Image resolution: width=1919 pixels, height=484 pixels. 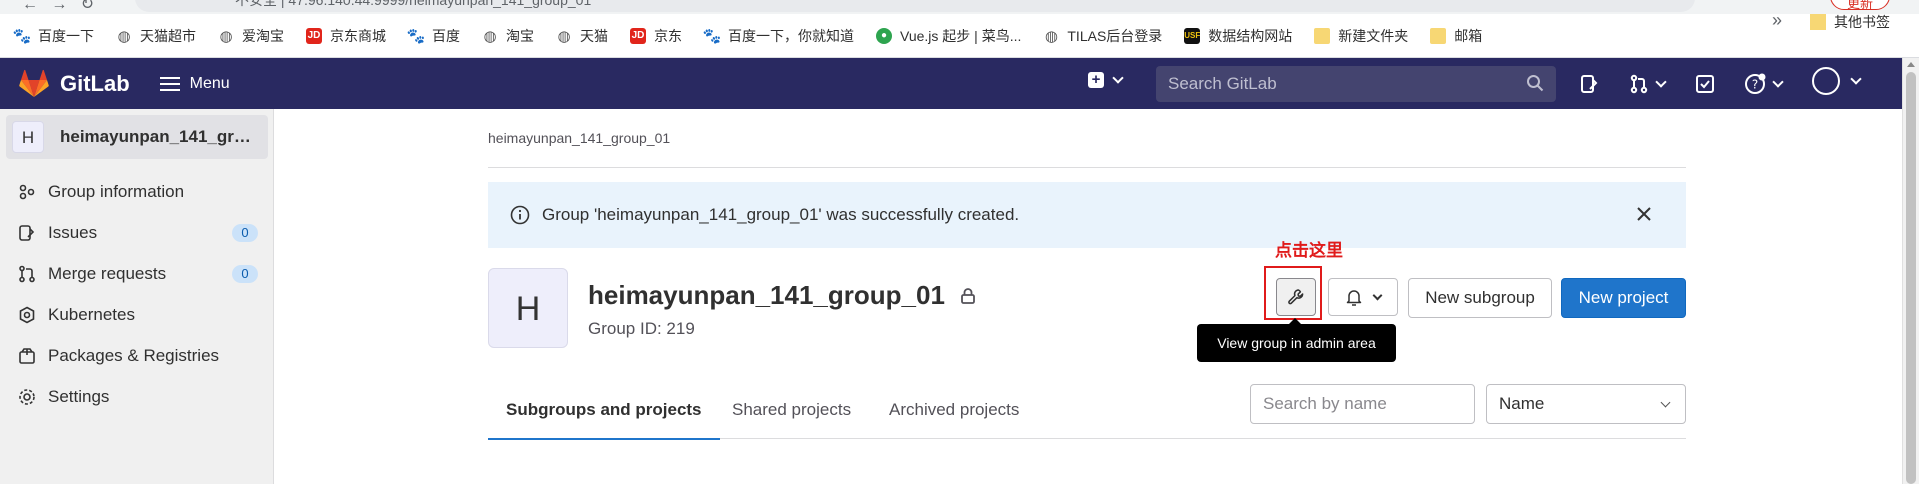 What do you see at coordinates (778, 36) in the screenshot?
I see `bookmark-item: 🐾 百度一下，你就知道` at bounding box center [778, 36].